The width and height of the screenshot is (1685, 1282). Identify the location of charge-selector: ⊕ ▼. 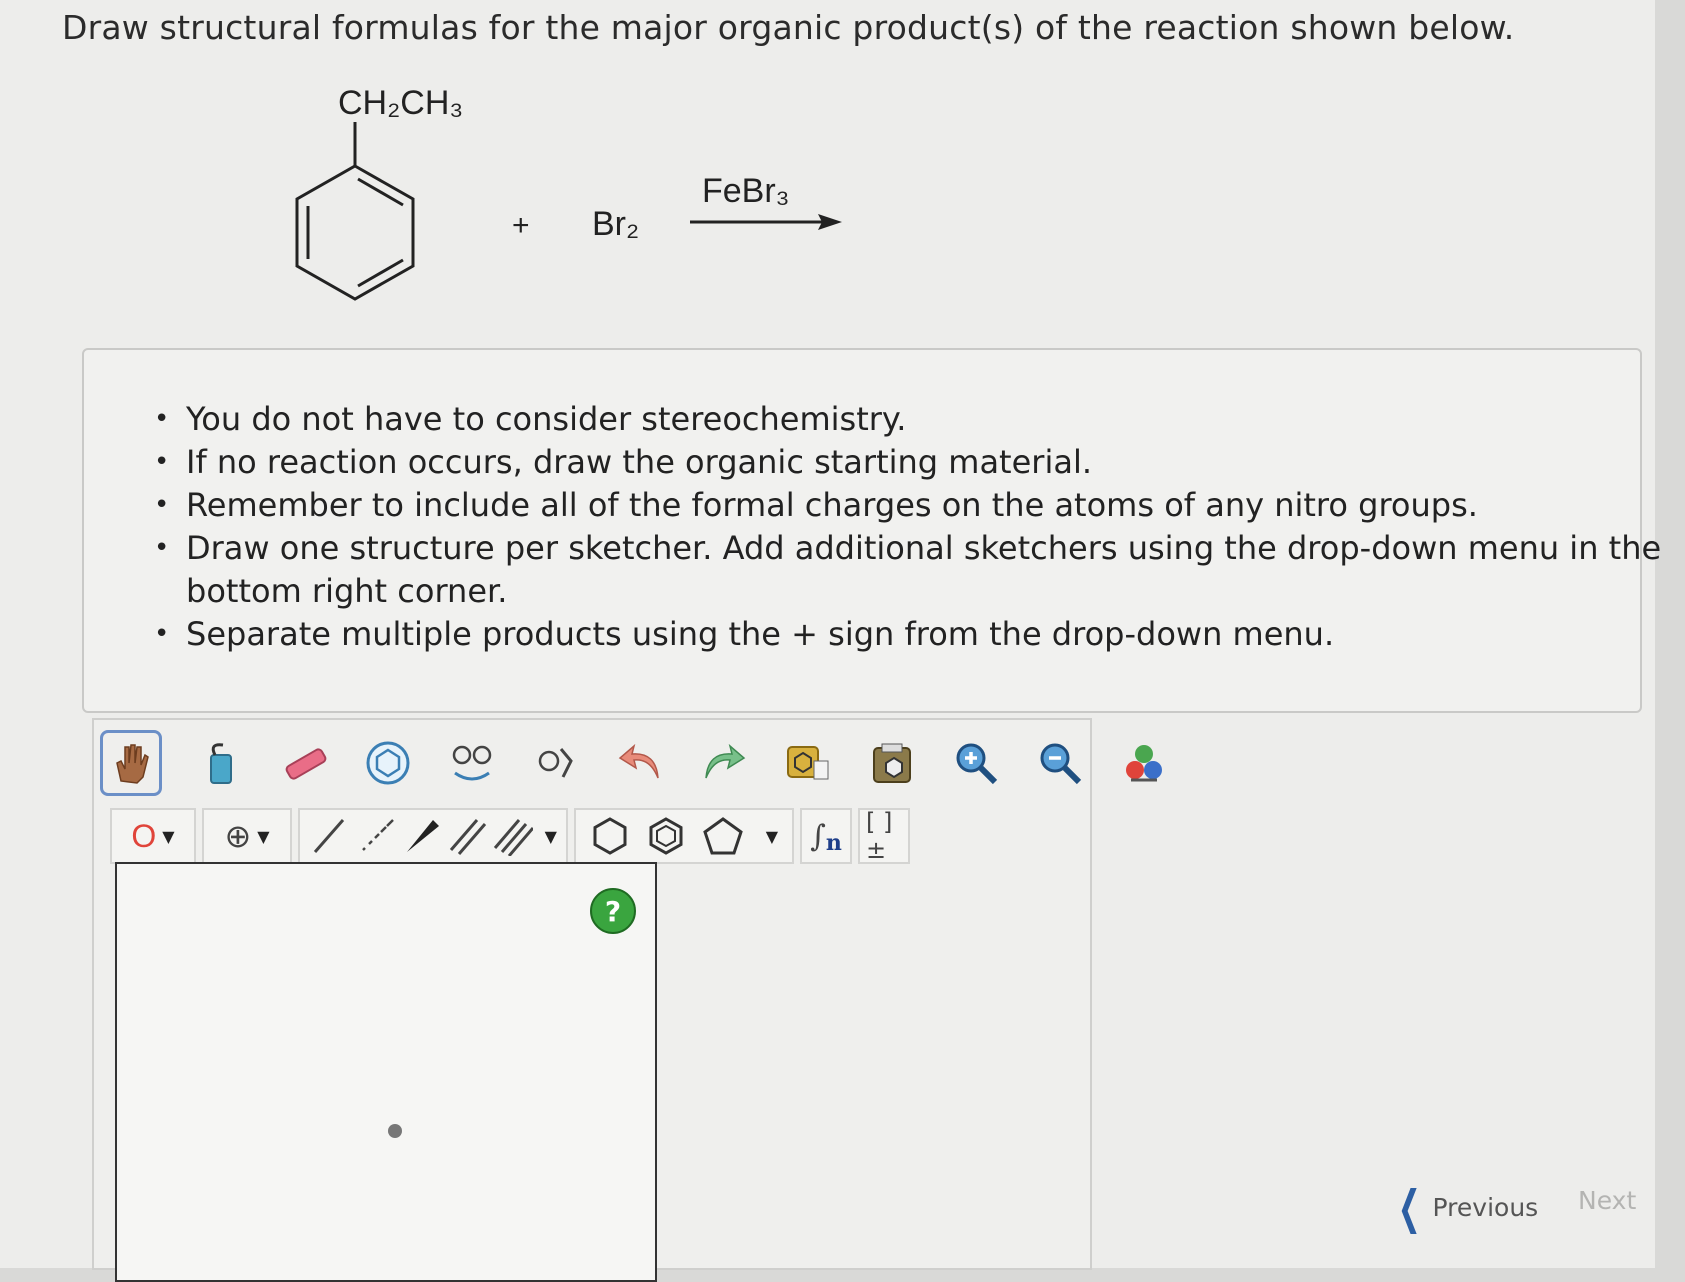
(247, 836).